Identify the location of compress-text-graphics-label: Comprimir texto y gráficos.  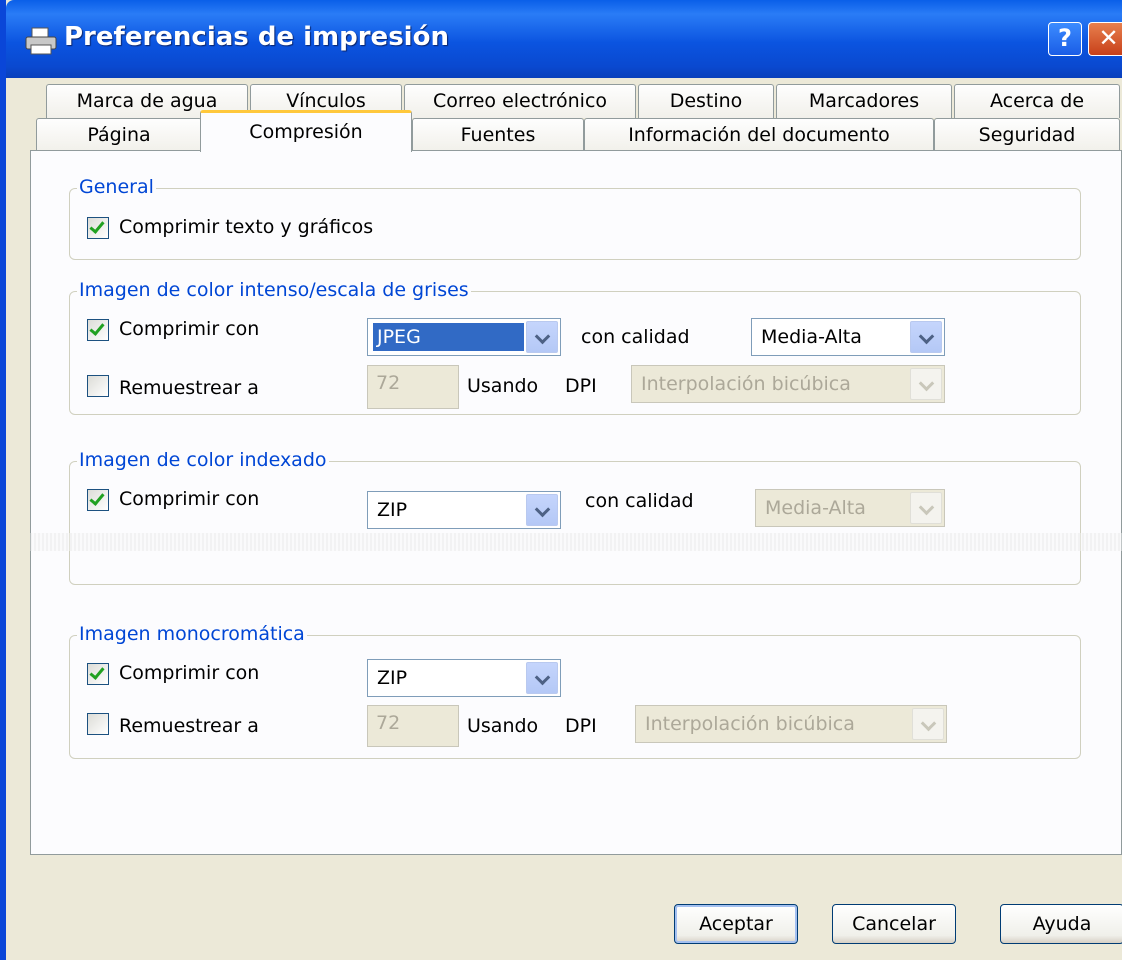
(246, 227).